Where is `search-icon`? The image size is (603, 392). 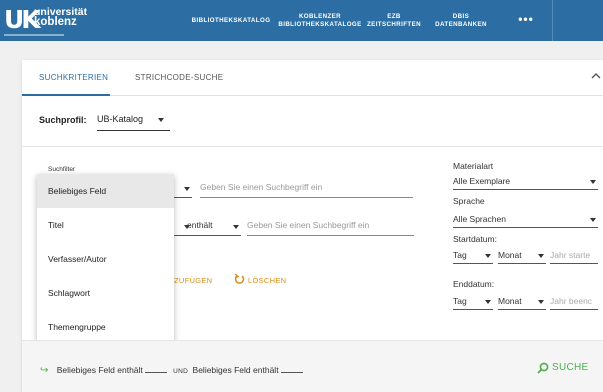
search-icon is located at coordinates (543, 368).